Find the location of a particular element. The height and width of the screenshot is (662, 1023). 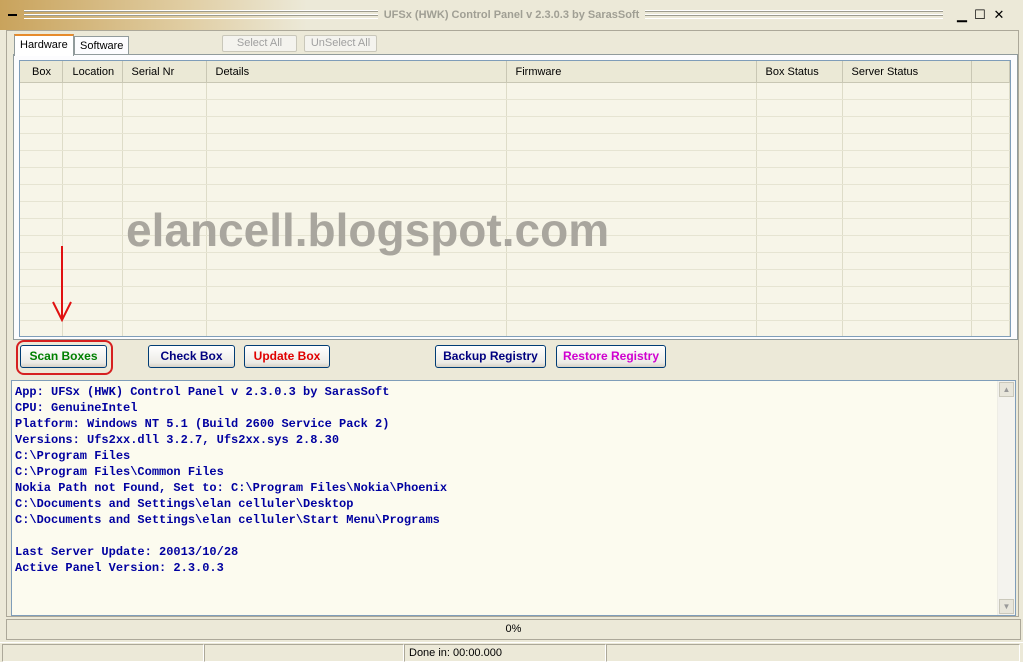

blog-watermark: elancell.blogspot.com is located at coordinates (368, 230).